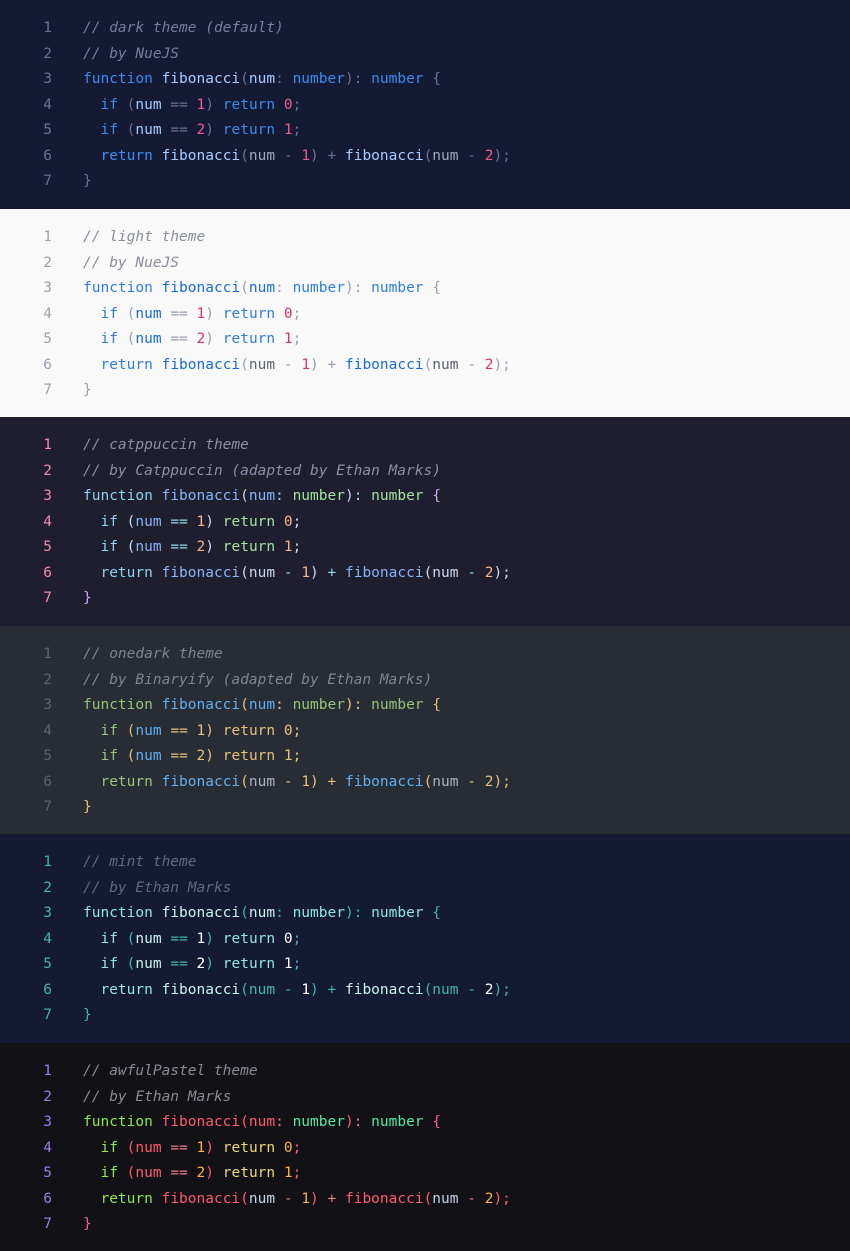 This screenshot has height=1251, width=850. I want to click on code-line: 4 if (num == 1) return 0;, so click(425, 732).